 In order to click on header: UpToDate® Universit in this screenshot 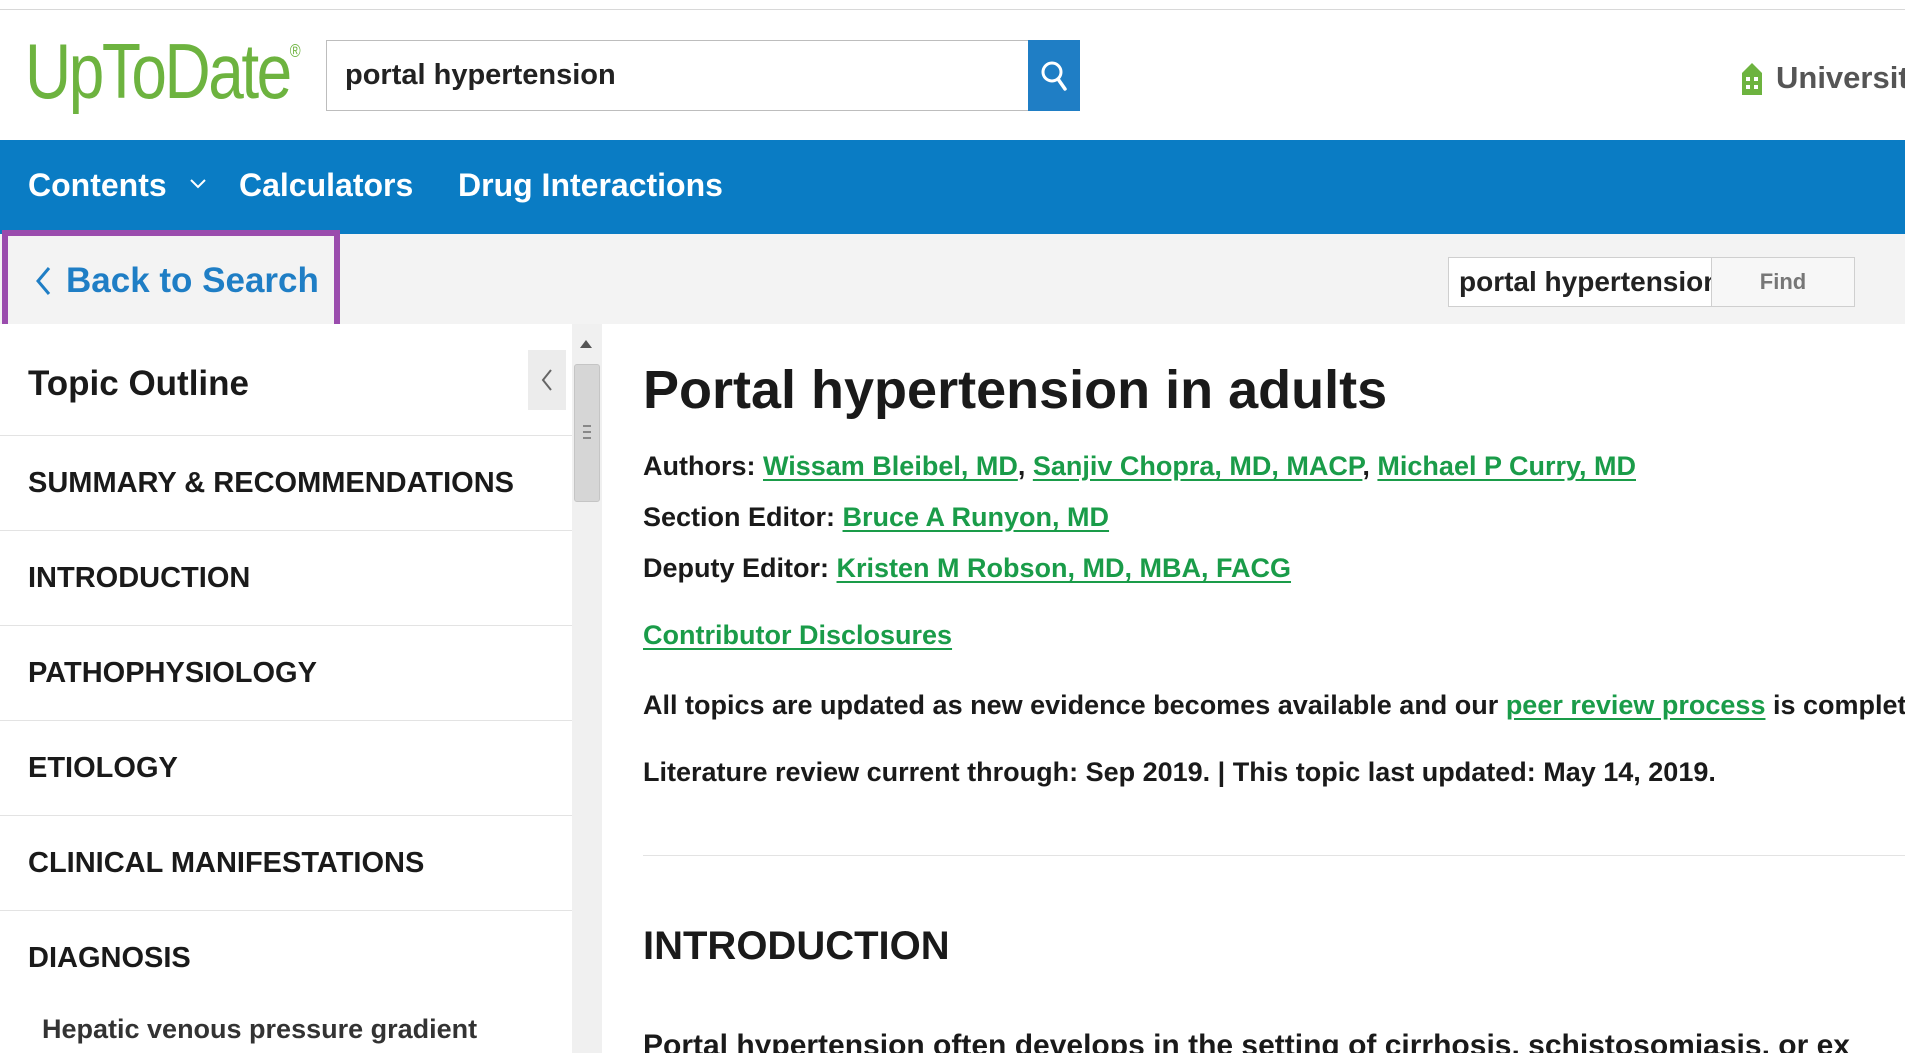, I will do `click(952, 75)`.